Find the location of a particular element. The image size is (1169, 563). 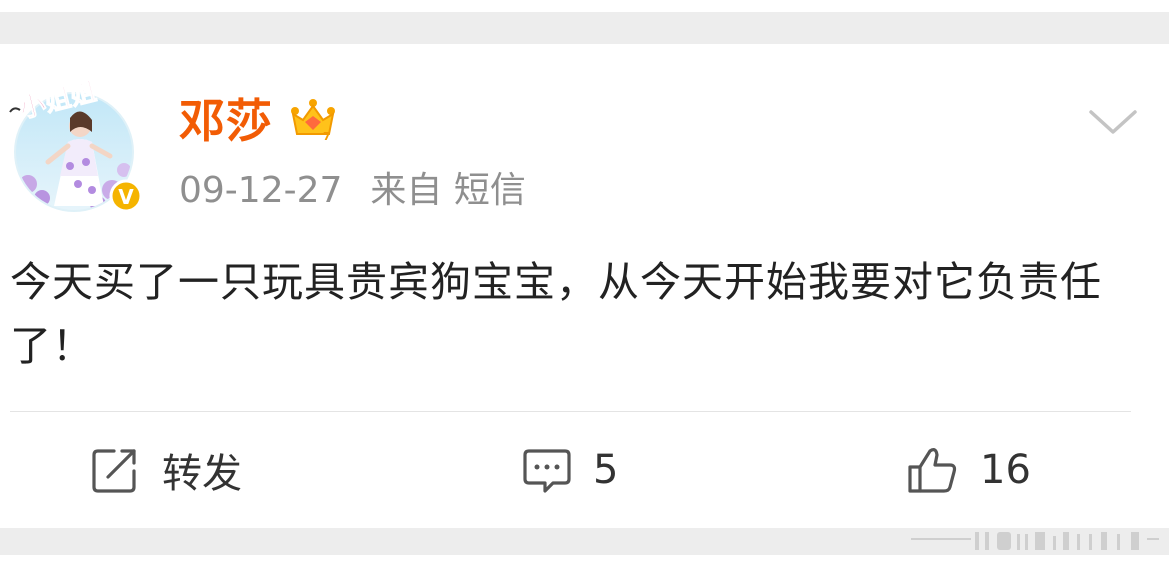

comment-button: 5 is located at coordinates (570, 470).